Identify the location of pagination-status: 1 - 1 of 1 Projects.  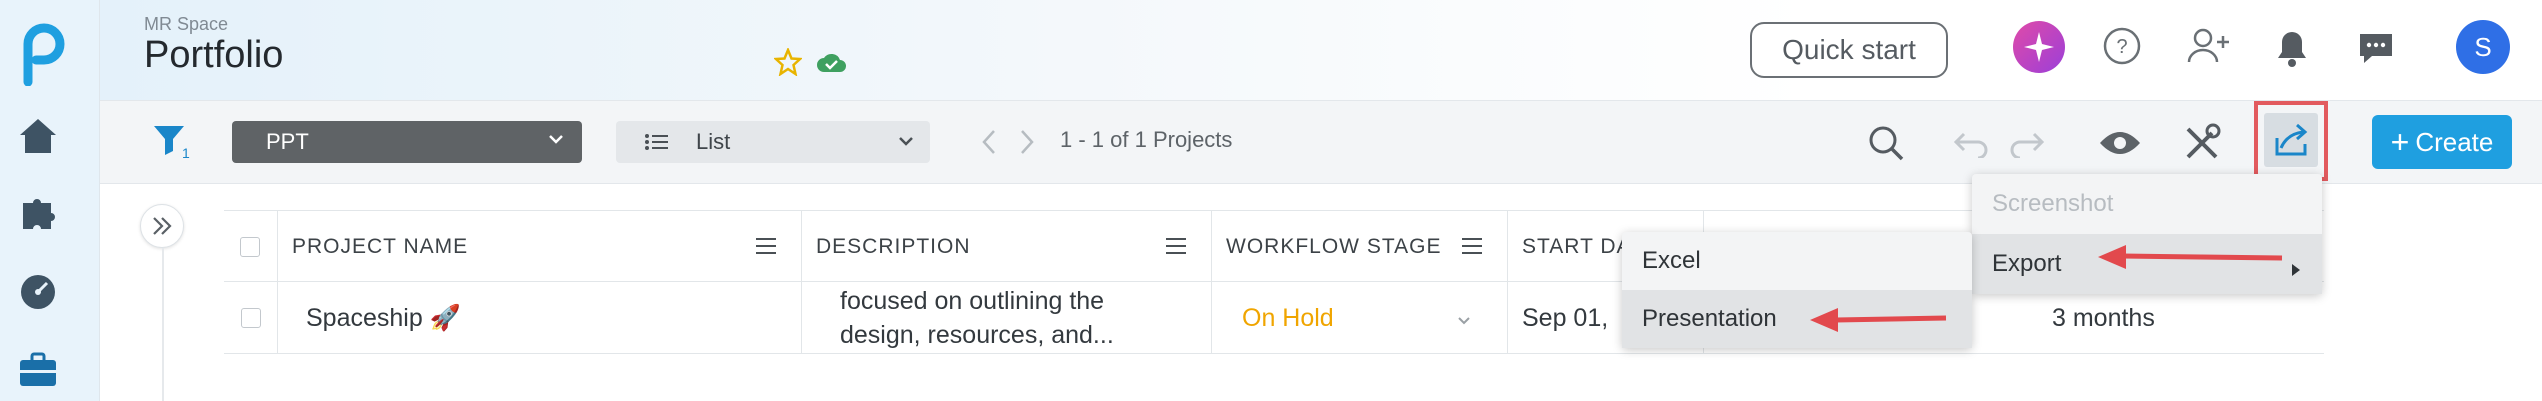
(1146, 139).